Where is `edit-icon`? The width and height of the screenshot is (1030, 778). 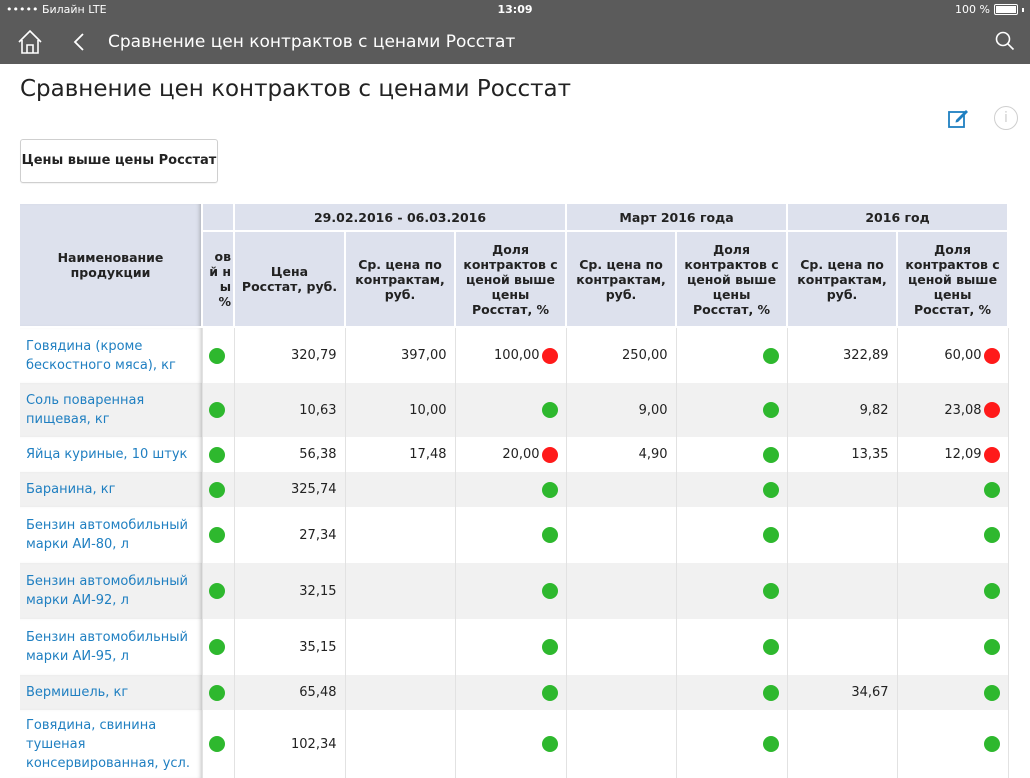 edit-icon is located at coordinates (958, 118).